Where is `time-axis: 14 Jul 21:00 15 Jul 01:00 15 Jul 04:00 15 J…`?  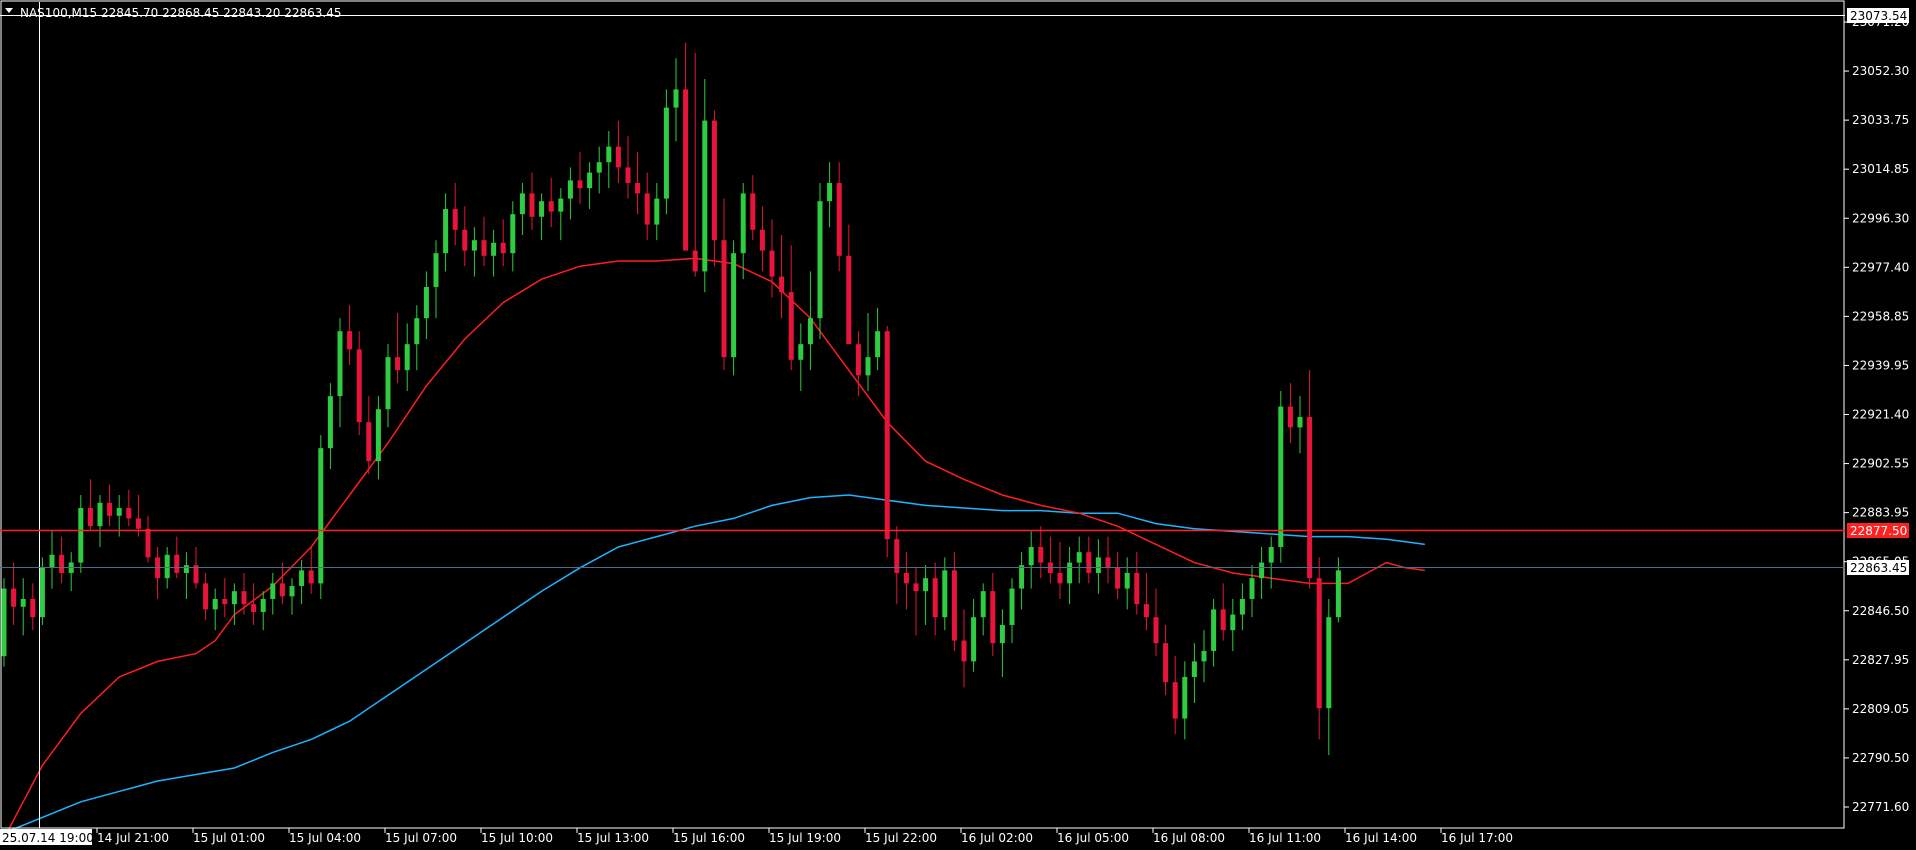 time-axis: 14 Jul 21:00 15 Jul 01:00 15 Jul 04:00 15 J… is located at coordinates (804, 836).